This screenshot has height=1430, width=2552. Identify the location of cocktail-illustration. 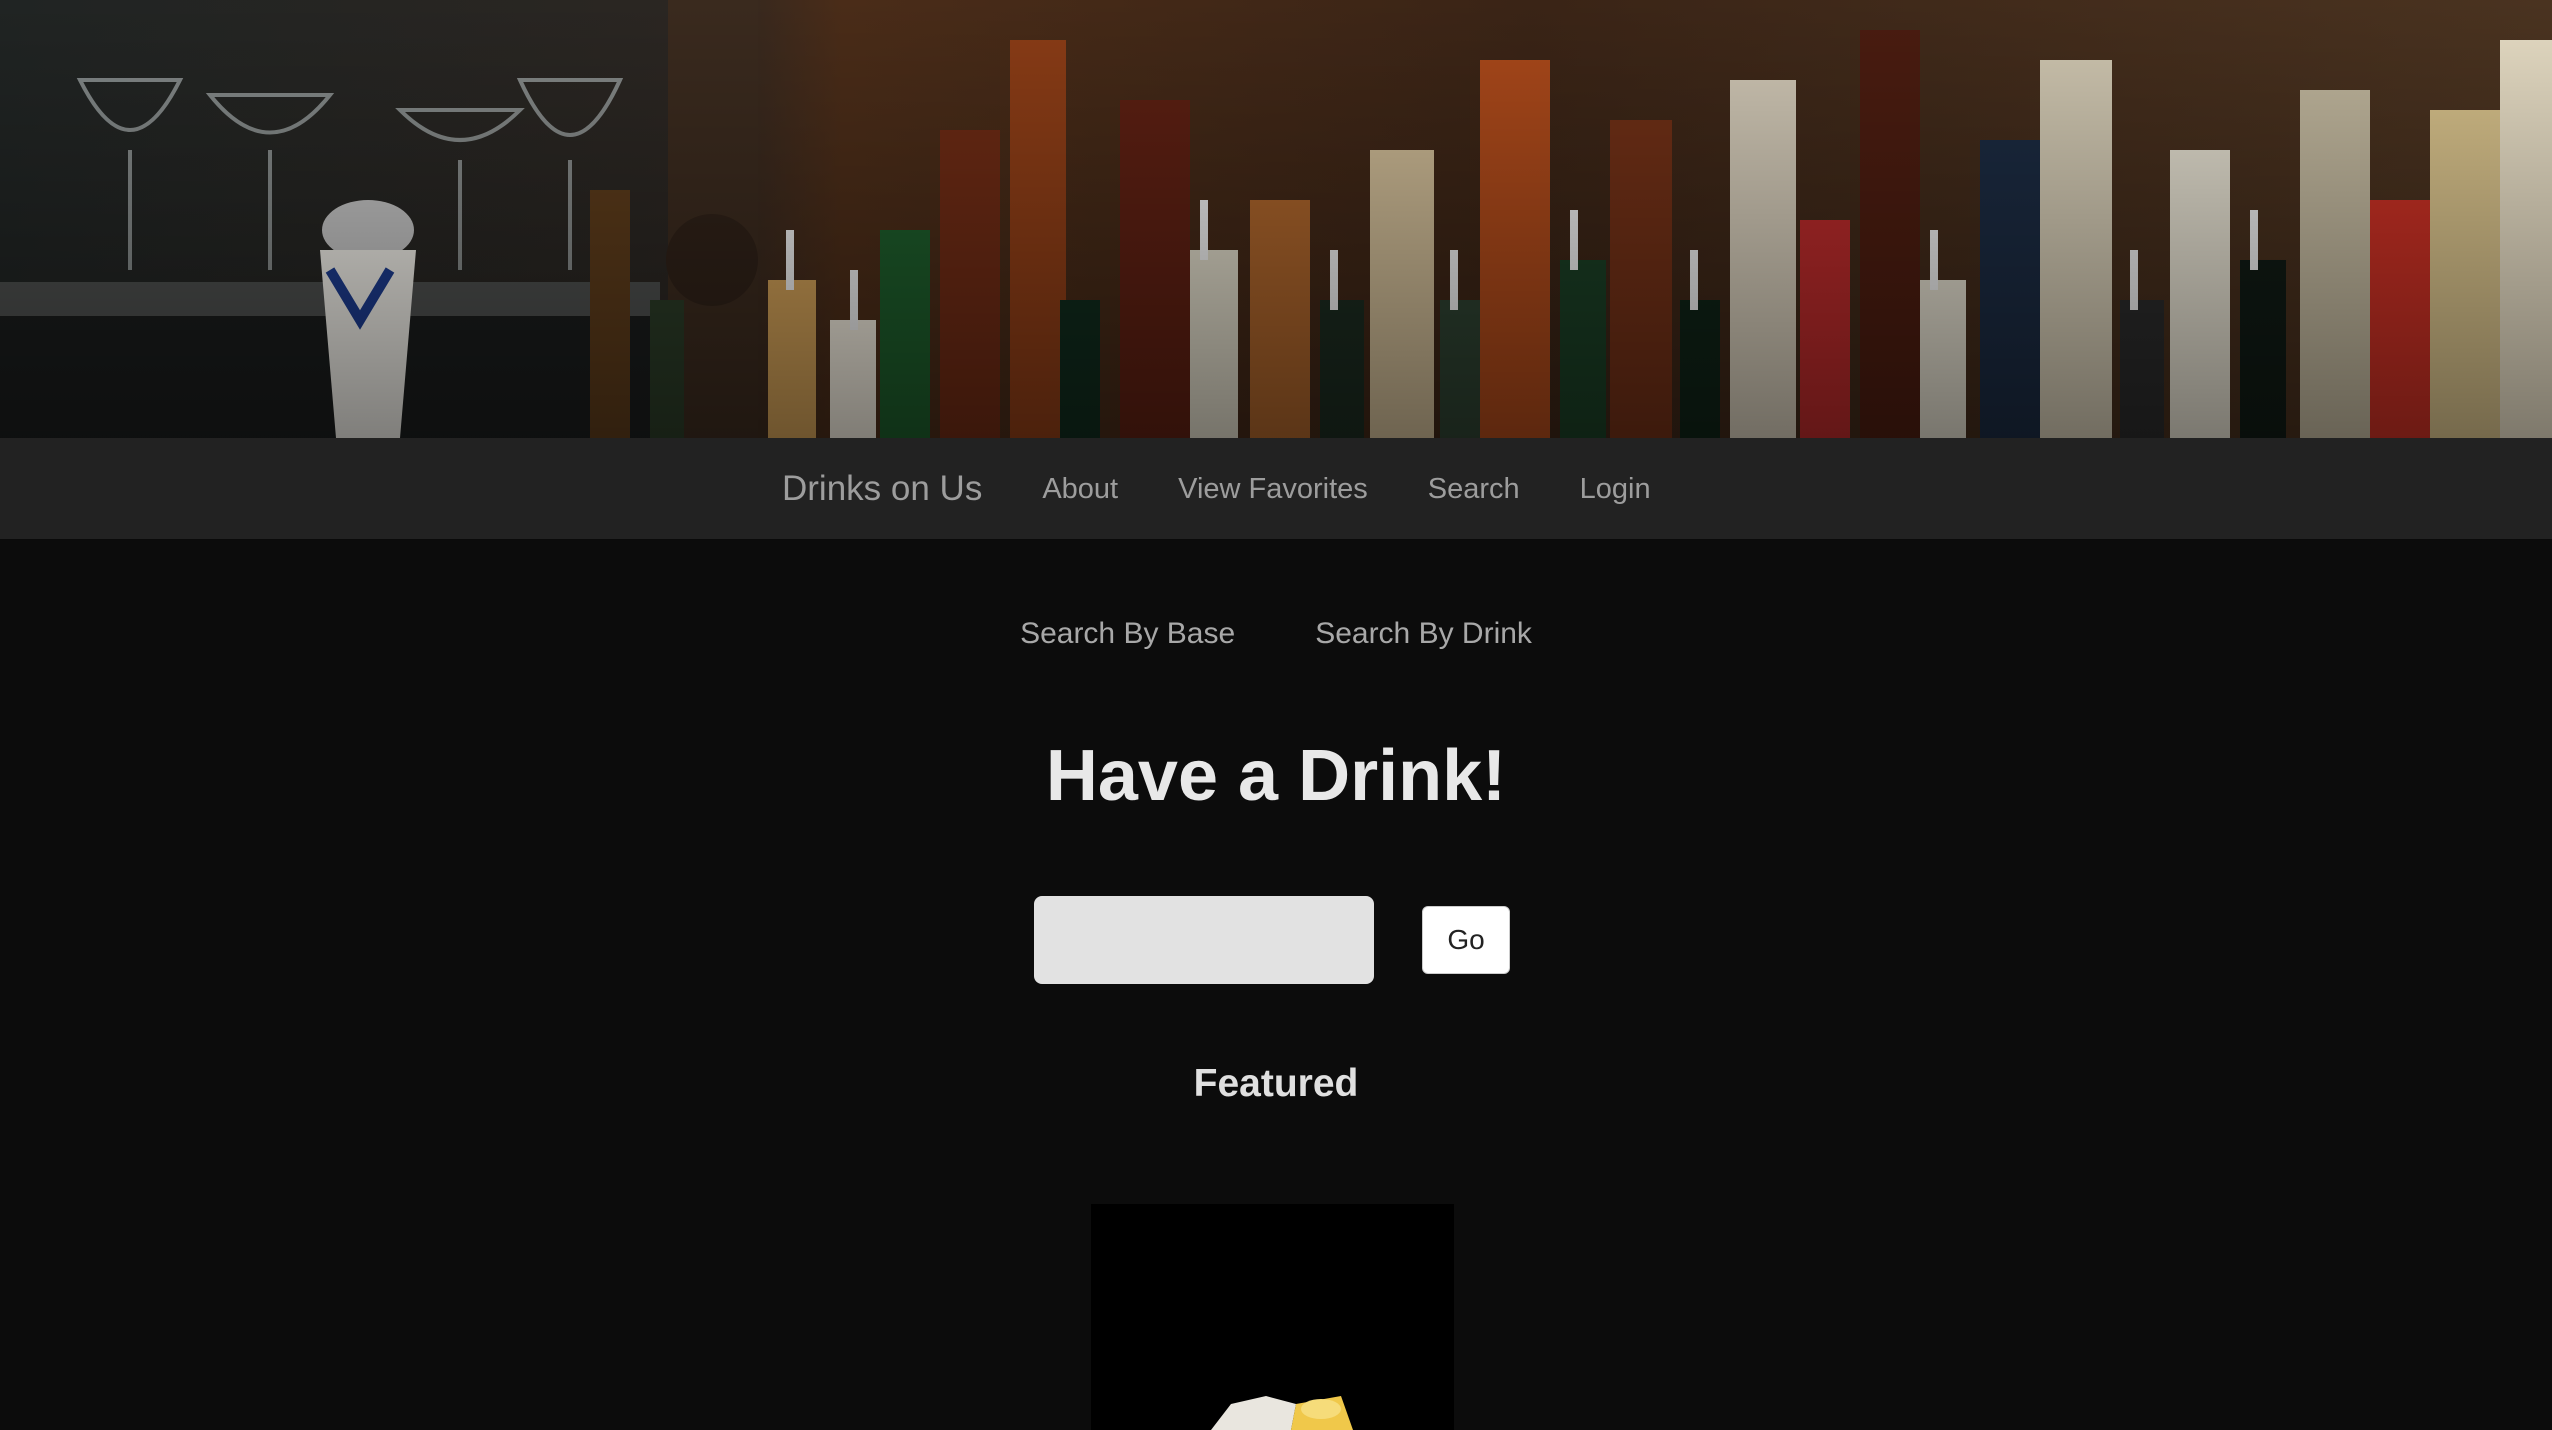
(1272, 1317).